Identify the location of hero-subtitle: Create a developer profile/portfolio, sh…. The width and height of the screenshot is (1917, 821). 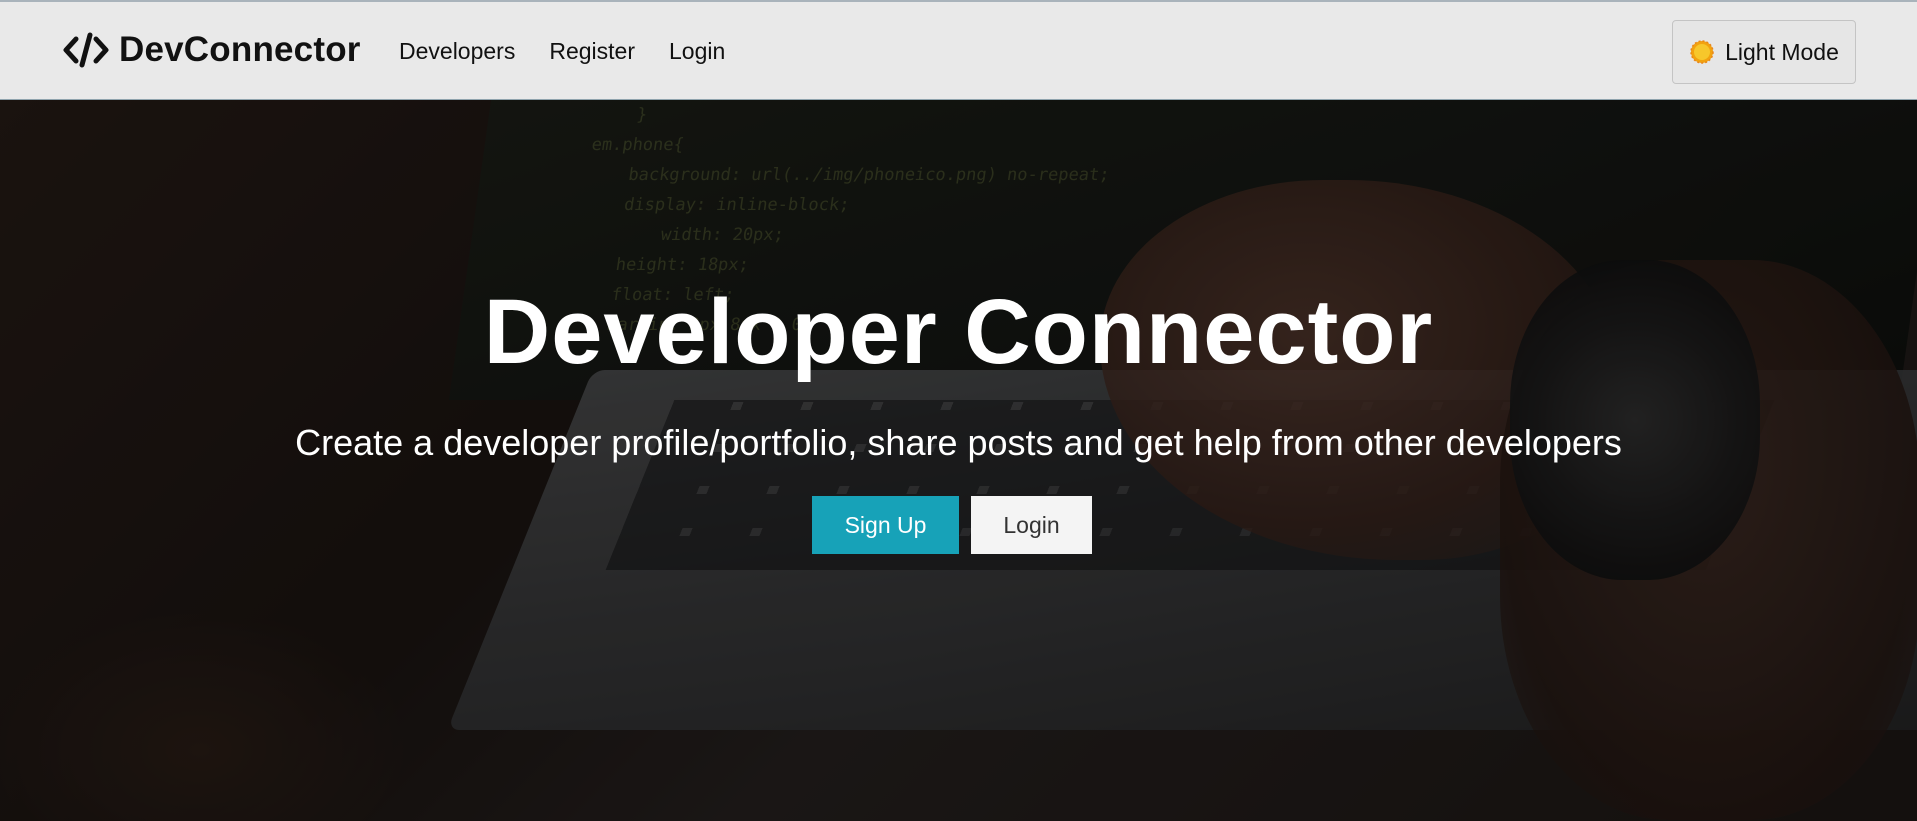
(958, 442).